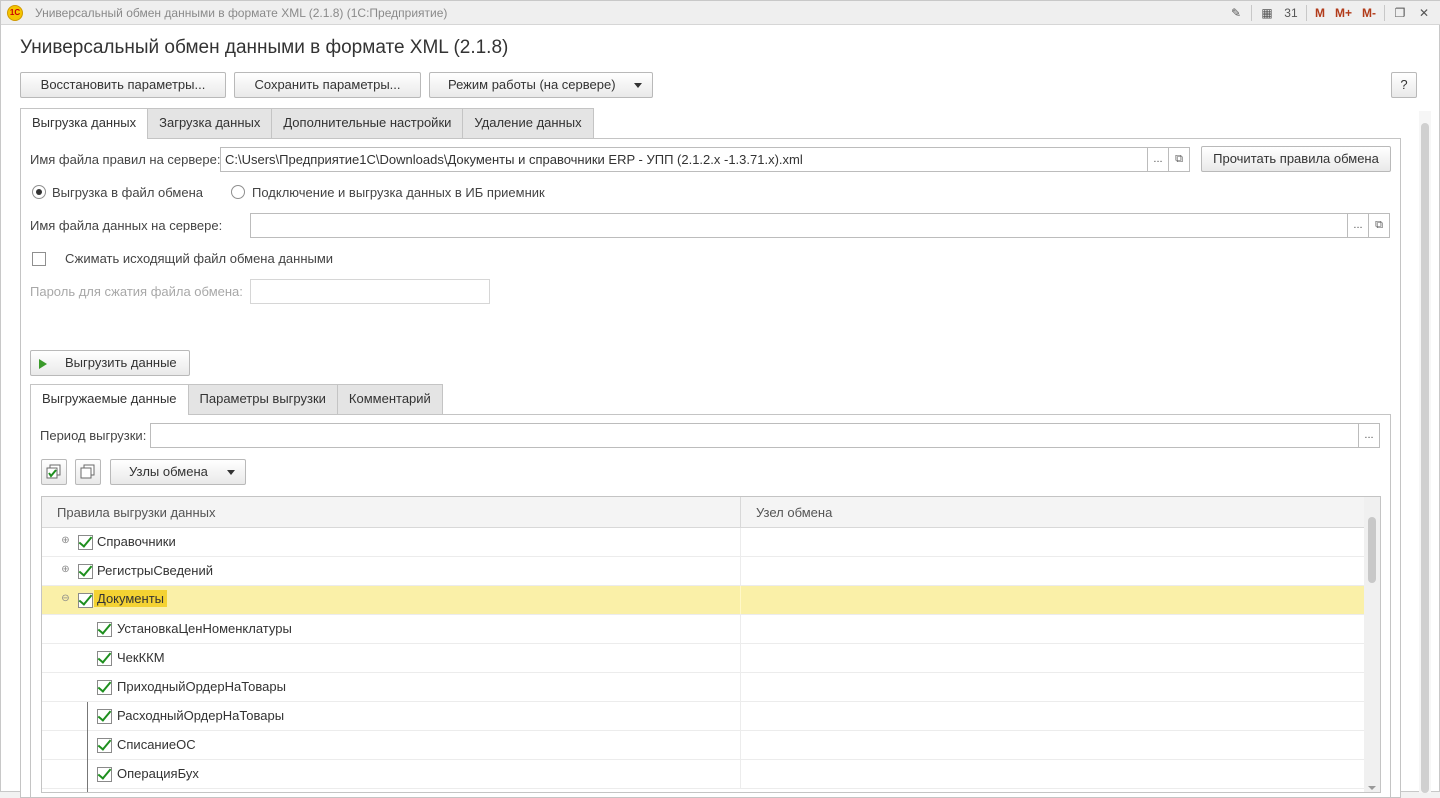  Describe the element at coordinates (703, 745) in the screenshot. I see `table-row: СписаниеОС` at that location.